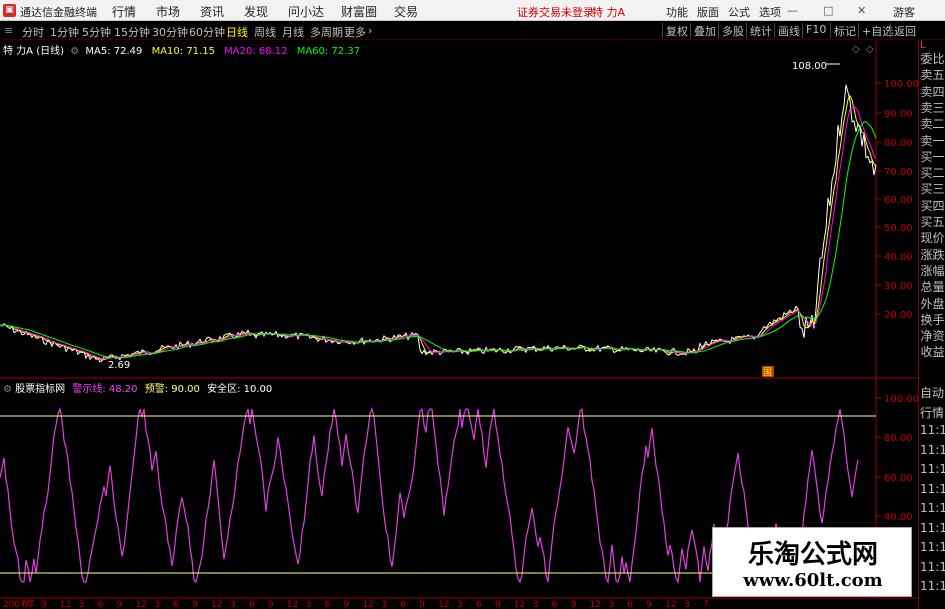  Describe the element at coordinates (703, 30) in the screenshot. I see `overlay-button: 叠加` at that location.